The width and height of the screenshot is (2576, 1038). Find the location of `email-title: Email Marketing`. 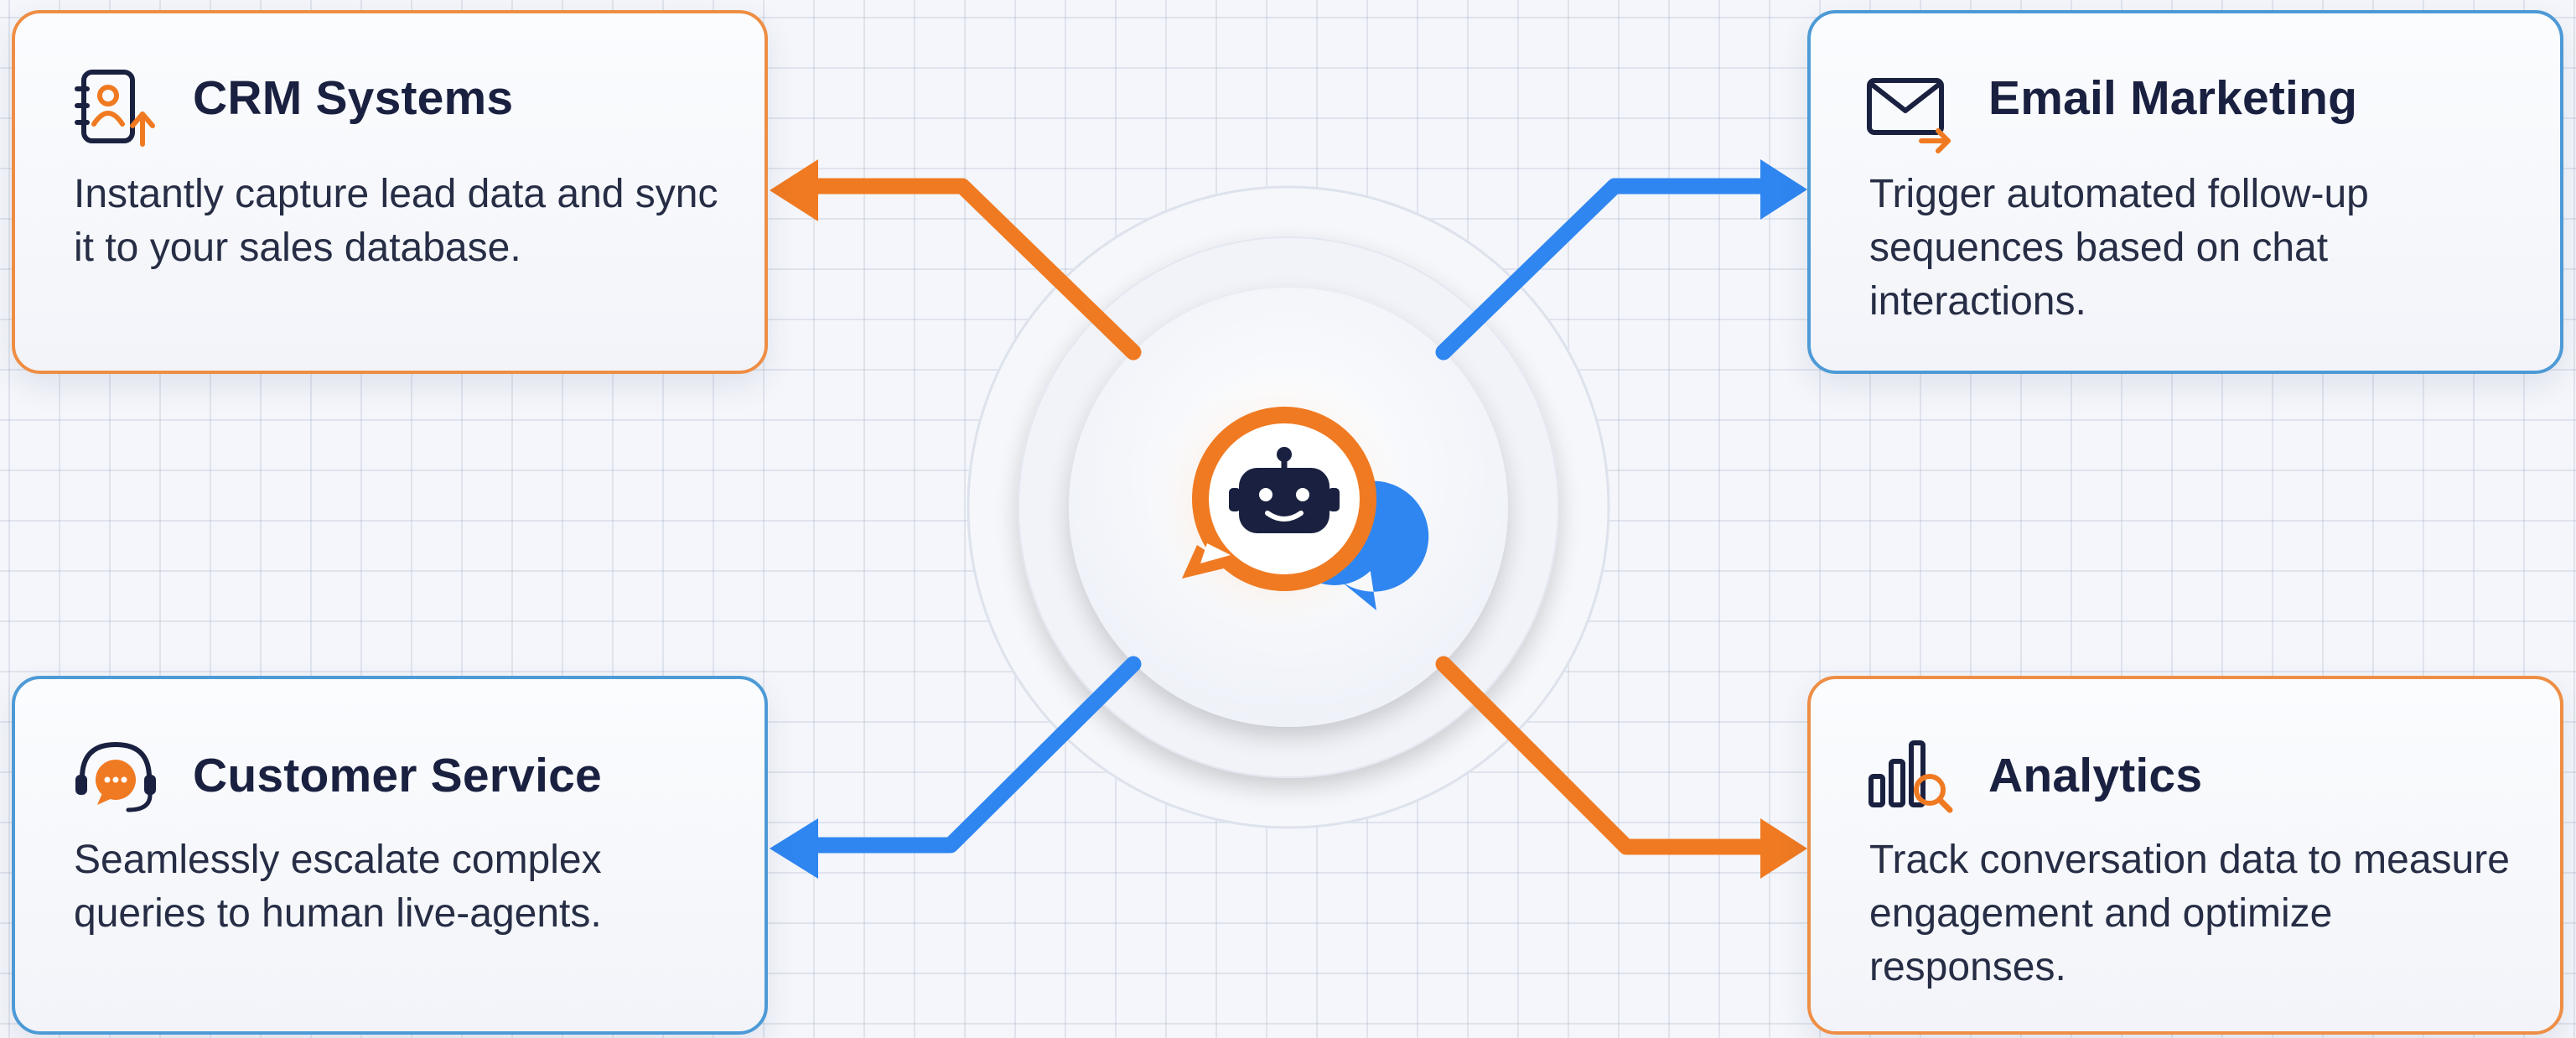

email-title: Email Marketing is located at coordinates (2173, 98).